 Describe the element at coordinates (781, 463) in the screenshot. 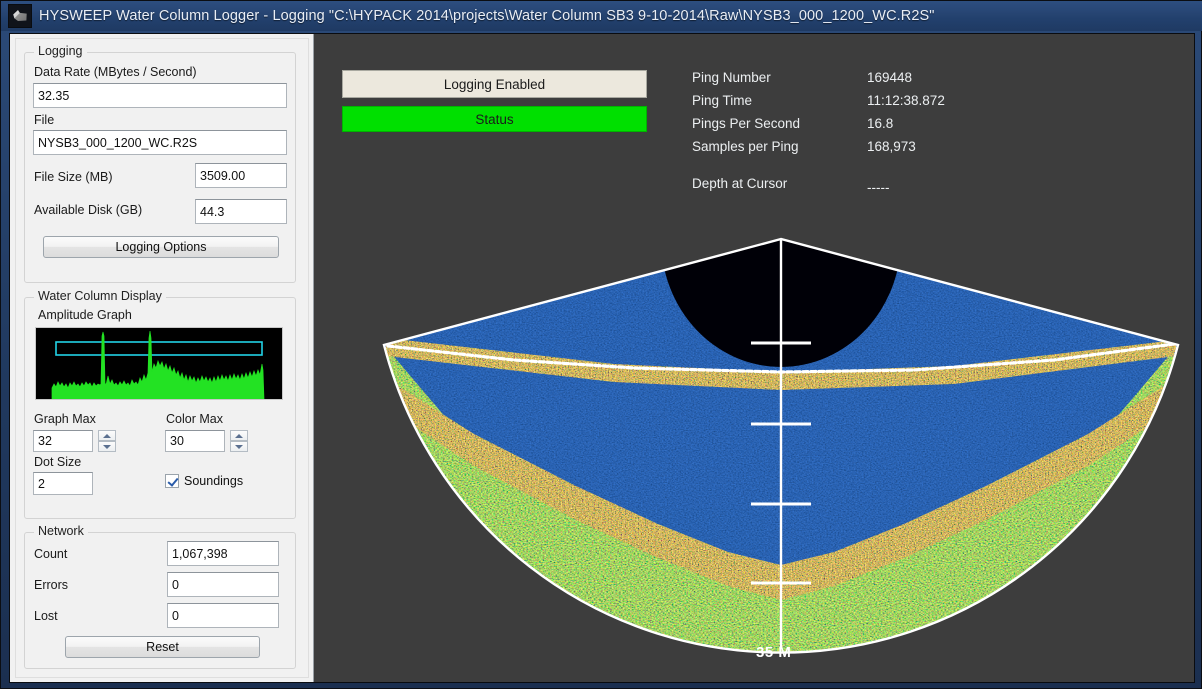

I see `range-ticks` at that location.